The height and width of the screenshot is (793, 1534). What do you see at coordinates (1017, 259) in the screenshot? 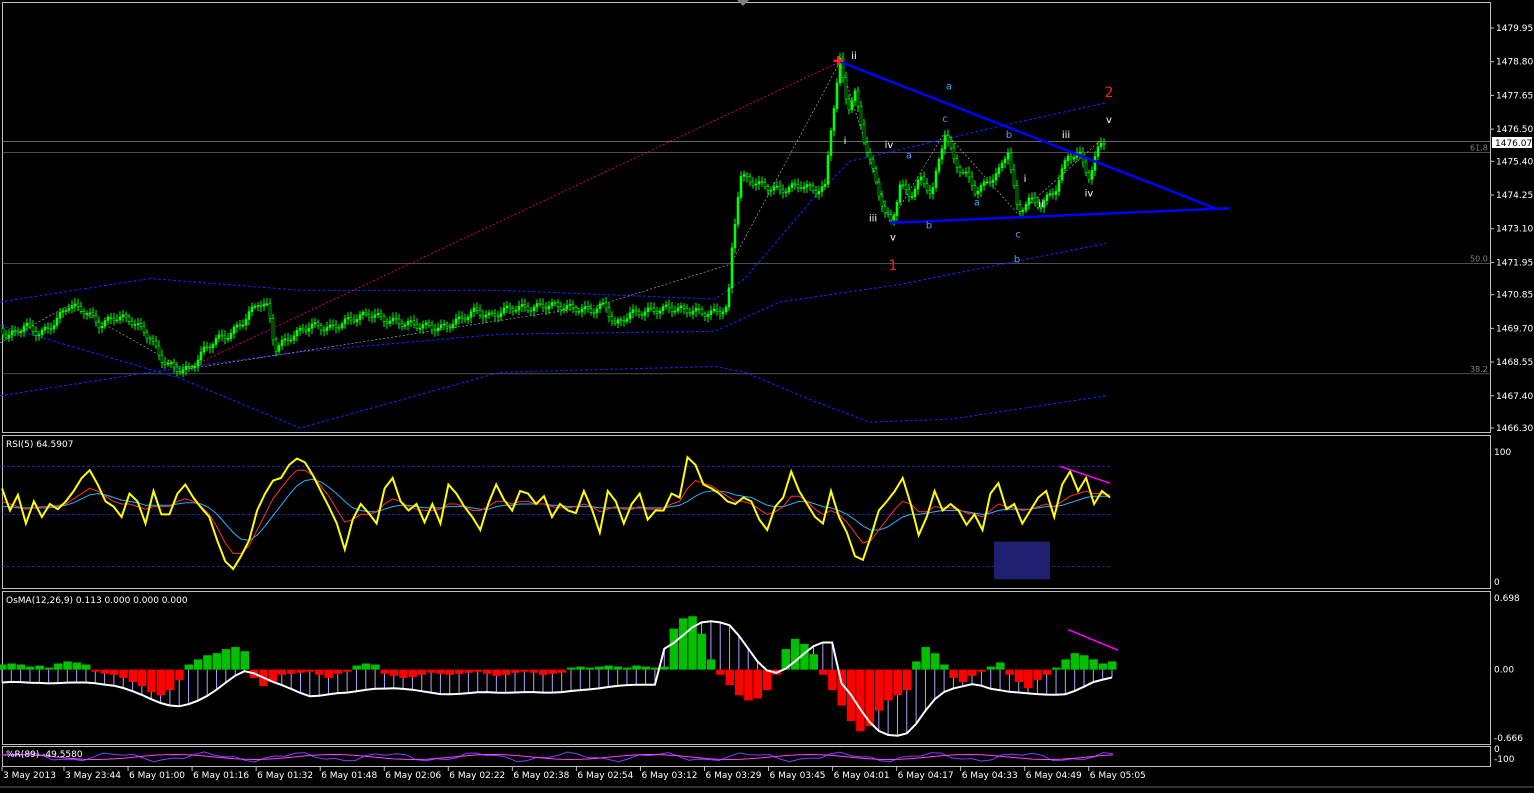
I see `wave-label: b` at bounding box center [1017, 259].